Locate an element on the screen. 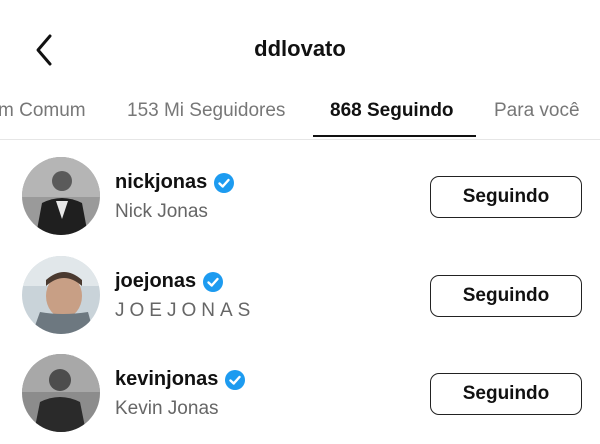 The width and height of the screenshot is (600, 444). username: joejonas is located at coordinates (155, 281).